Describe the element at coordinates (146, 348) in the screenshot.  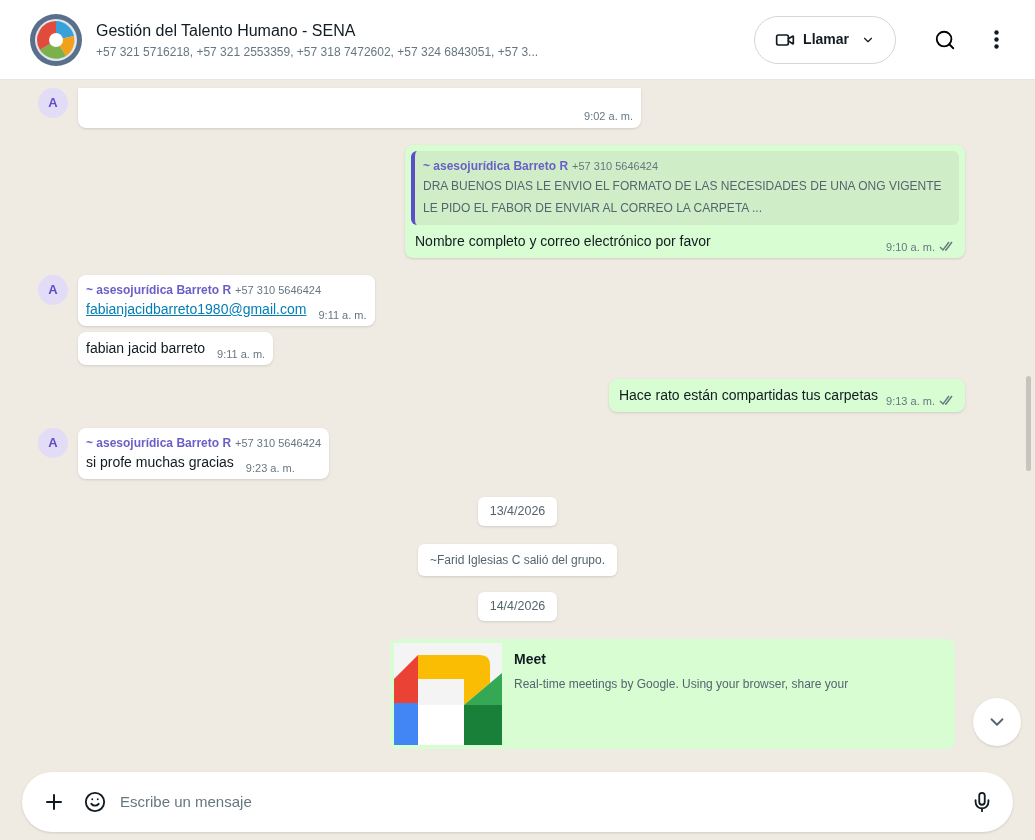
I see `message-text: fabian jacid barreto` at that location.